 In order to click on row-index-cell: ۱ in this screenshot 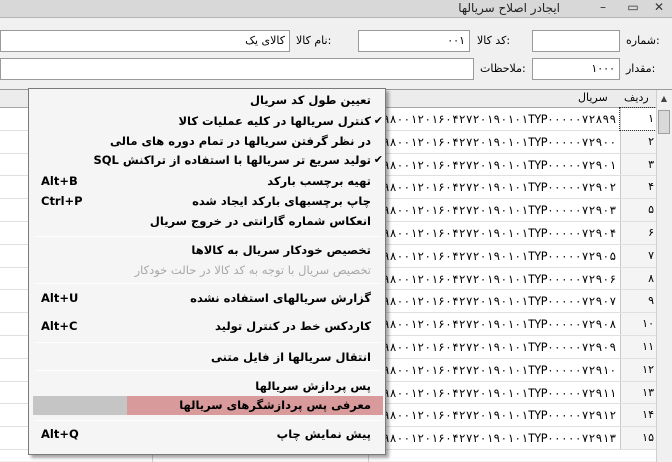, I will do `click(638, 119)`.